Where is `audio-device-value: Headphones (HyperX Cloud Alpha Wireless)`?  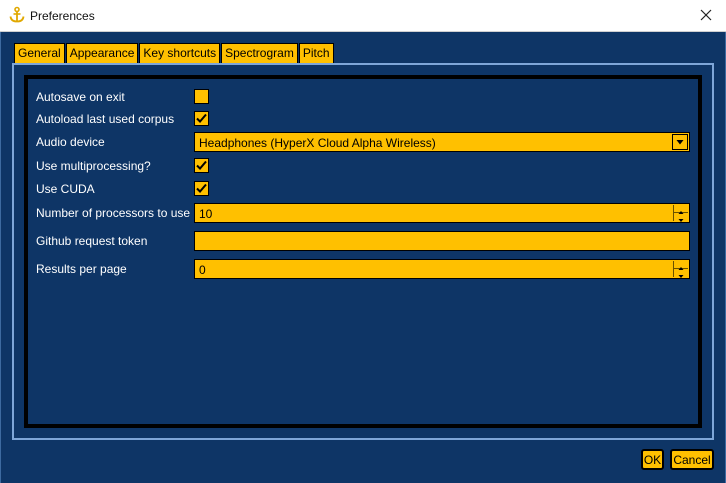 audio-device-value: Headphones (HyperX Cloud Alpha Wireless) is located at coordinates (317, 143).